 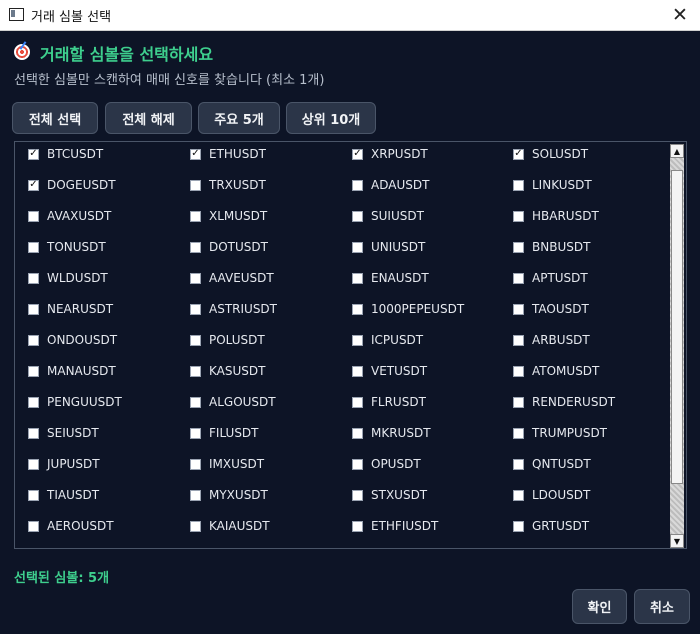 I want to click on symbol-checkbox-item: ADAUSDT, so click(x=390, y=185).